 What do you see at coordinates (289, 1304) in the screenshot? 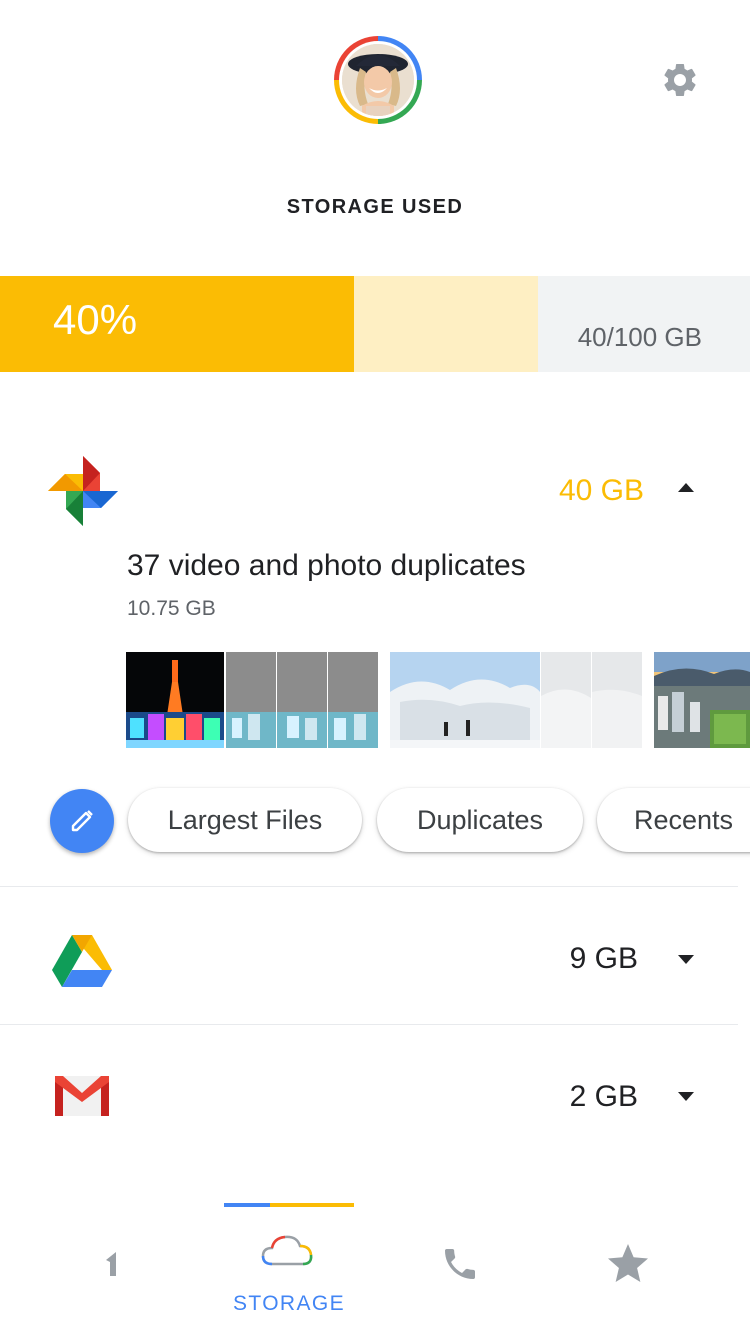
I see `tab-storage-label: STORAGE` at bounding box center [289, 1304].